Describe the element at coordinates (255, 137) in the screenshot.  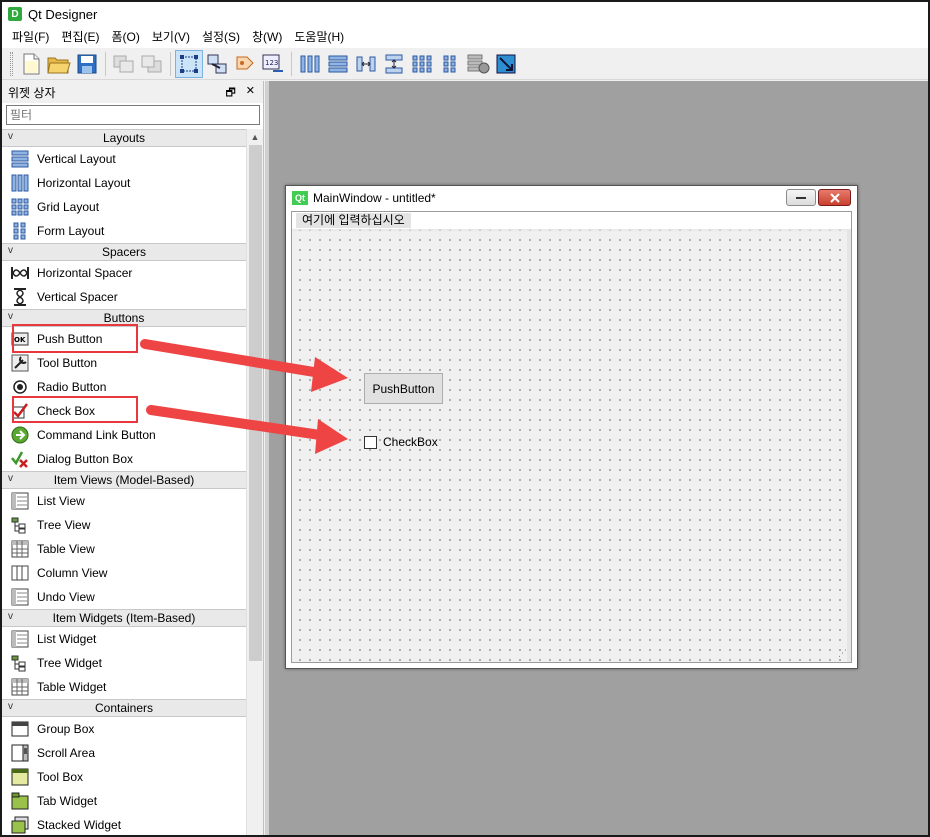
I see `scroll-up-icon: ▲` at that location.